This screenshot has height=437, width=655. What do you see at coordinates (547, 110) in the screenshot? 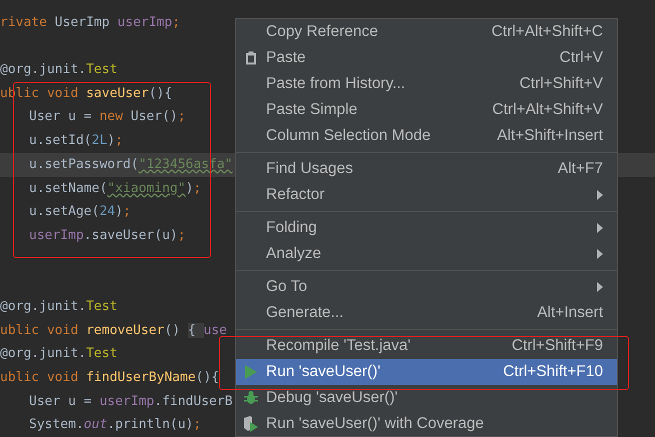
I see `shortcut-label: Ctrl+Alt+Shift+V` at bounding box center [547, 110].